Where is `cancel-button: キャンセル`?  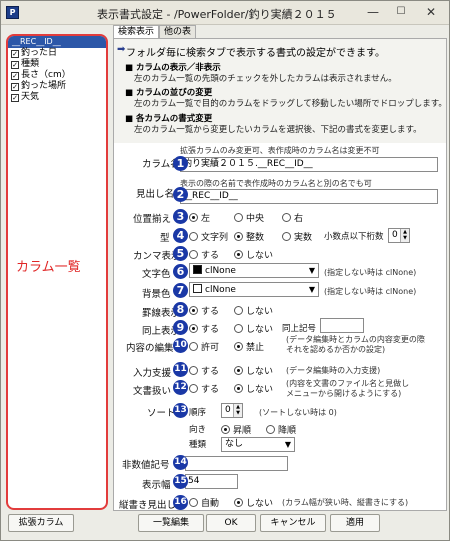 cancel-button: キャンセル is located at coordinates (293, 523).